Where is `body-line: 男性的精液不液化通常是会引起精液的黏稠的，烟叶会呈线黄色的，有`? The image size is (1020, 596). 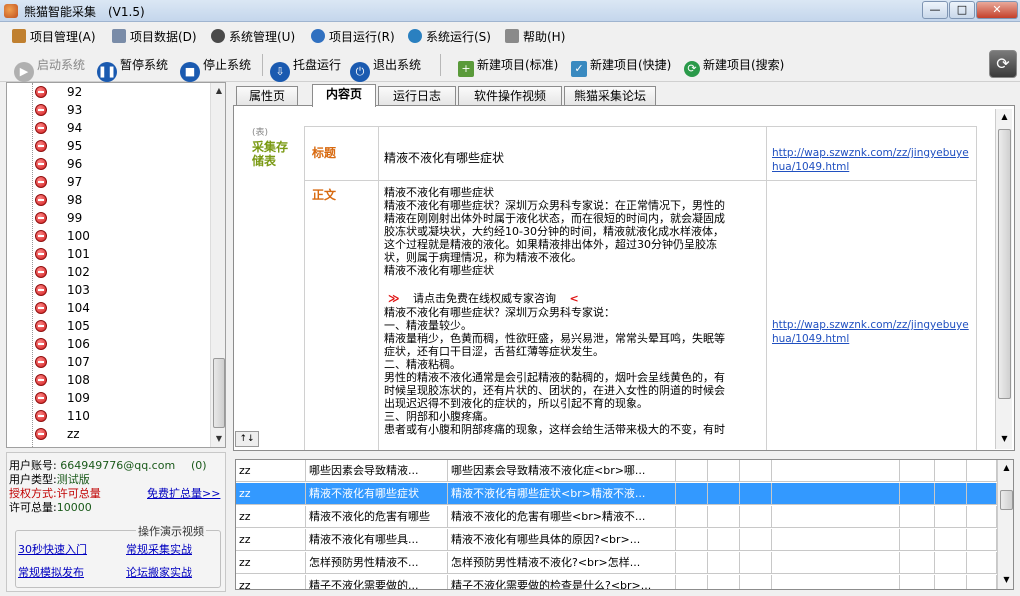 body-line: 男性的精液不液化通常是会引起精液的黏稠的，烟叶会呈线黄色的，有 is located at coordinates (554, 377).